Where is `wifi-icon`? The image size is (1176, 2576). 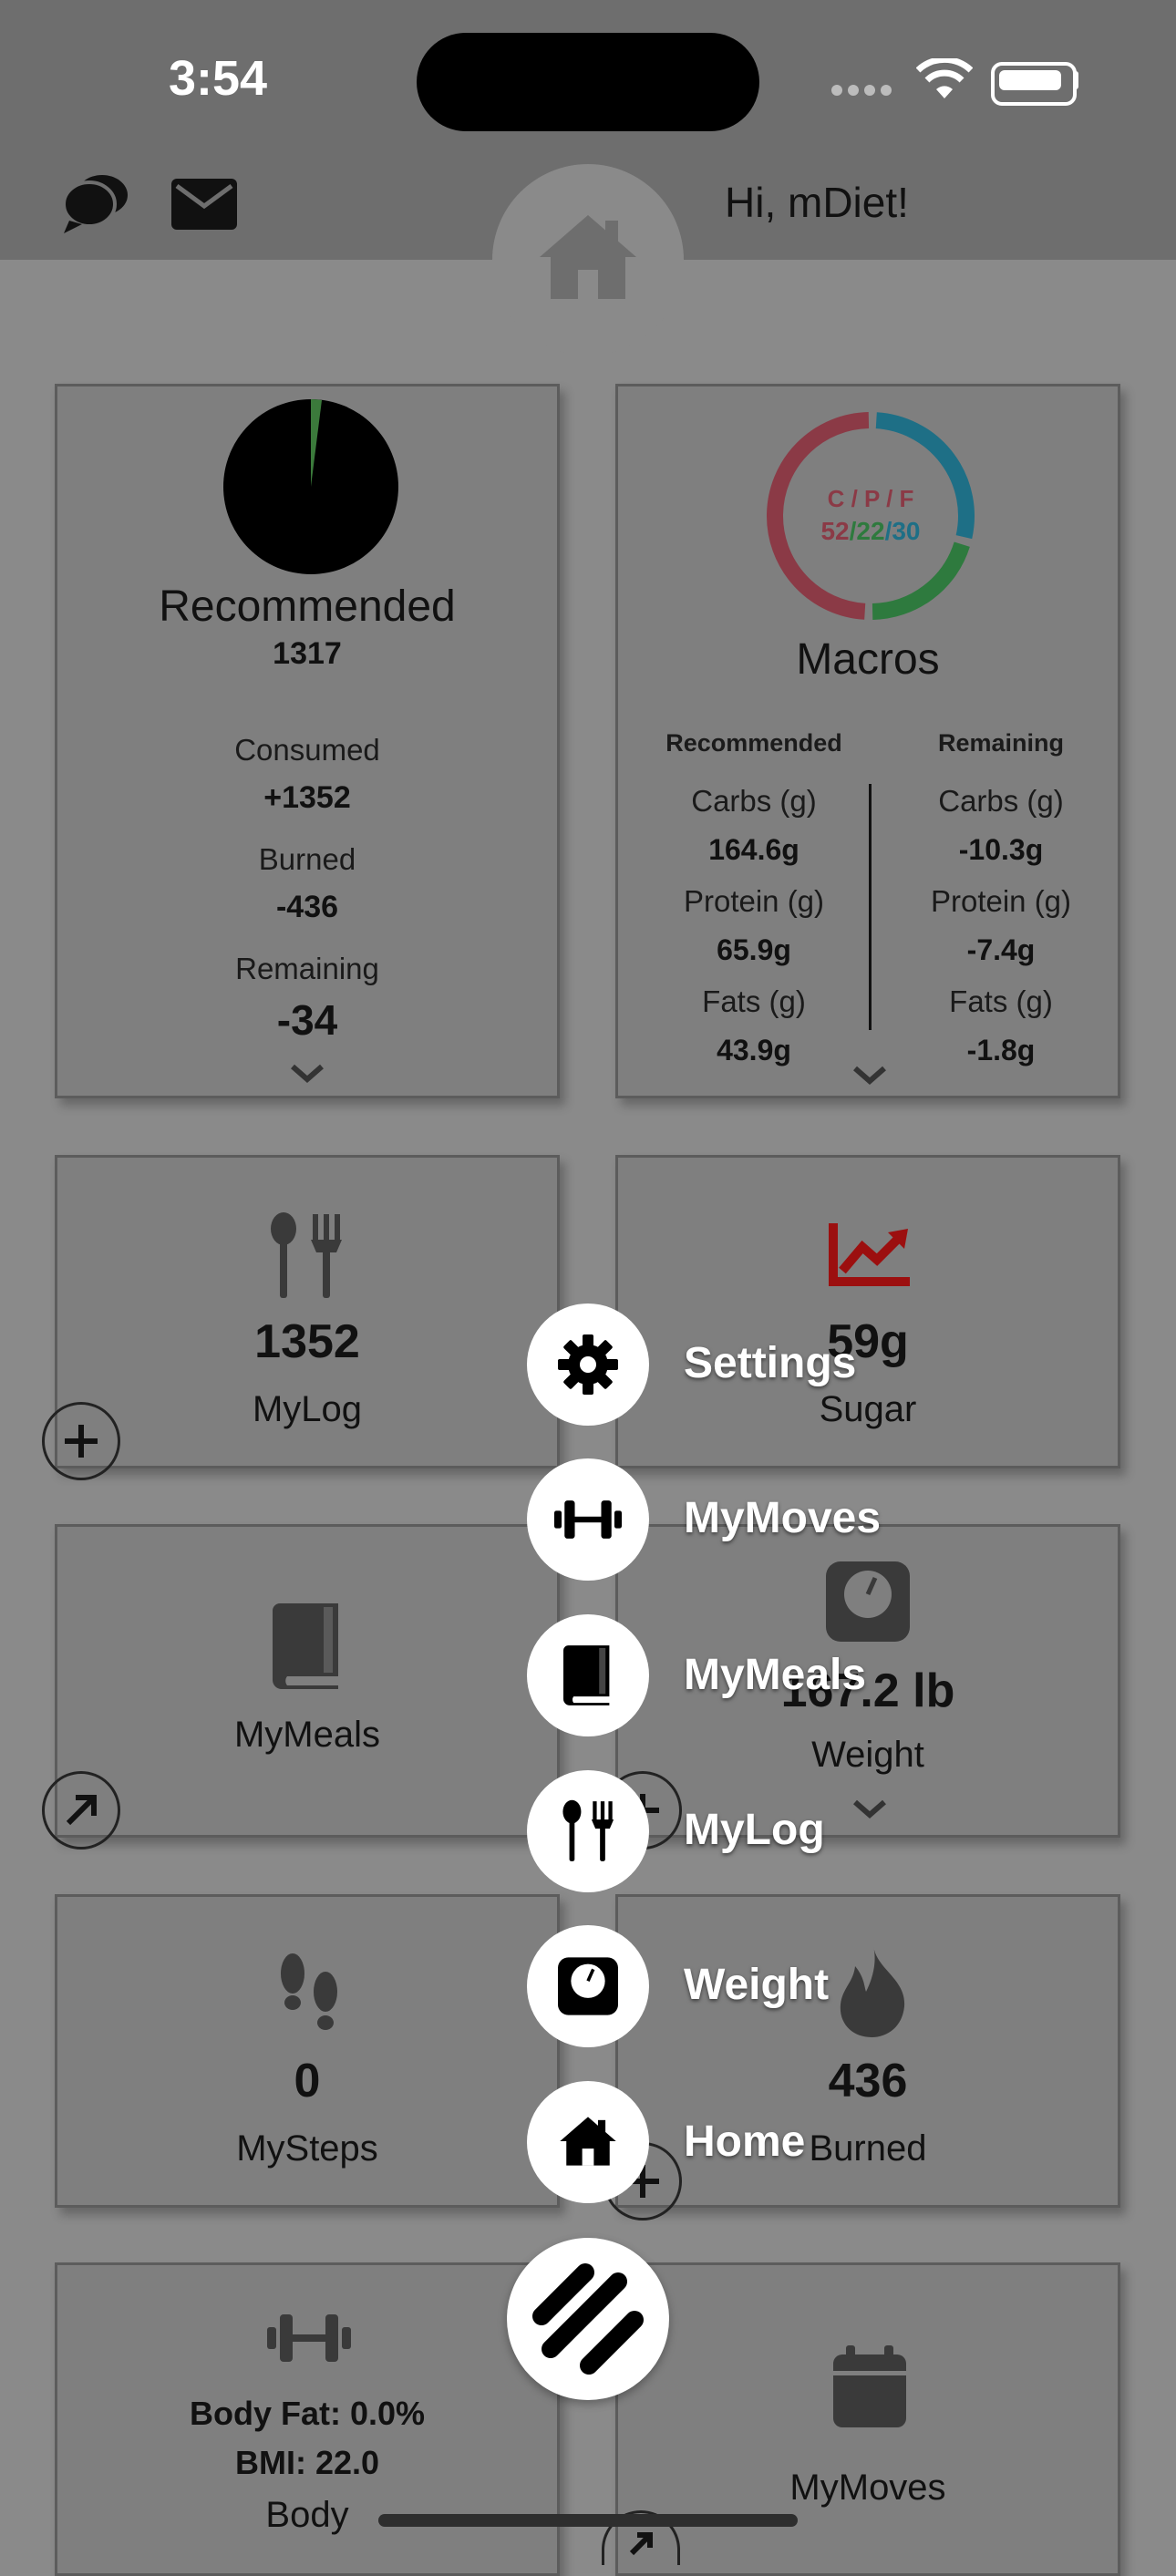
wifi-icon is located at coordinates (944, 78).